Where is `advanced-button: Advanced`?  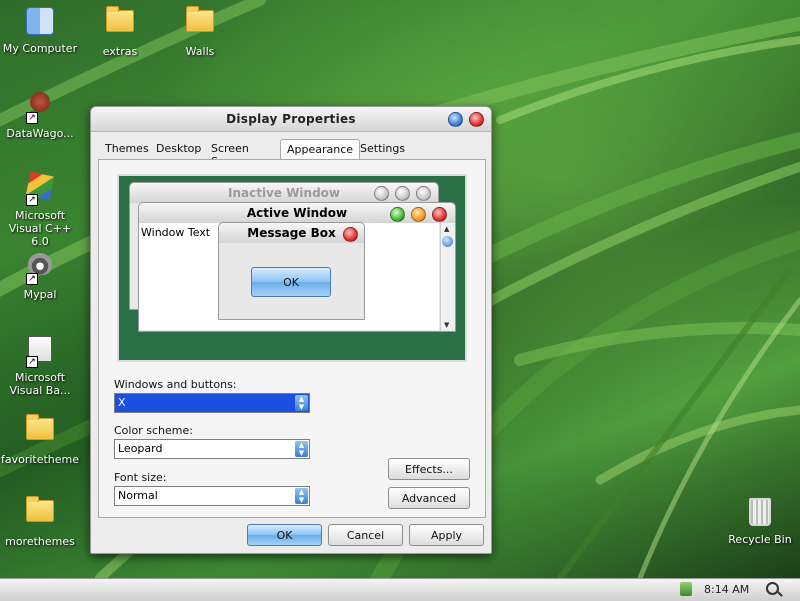
advanced-button: Advanced is located at coordinates (429, 498).